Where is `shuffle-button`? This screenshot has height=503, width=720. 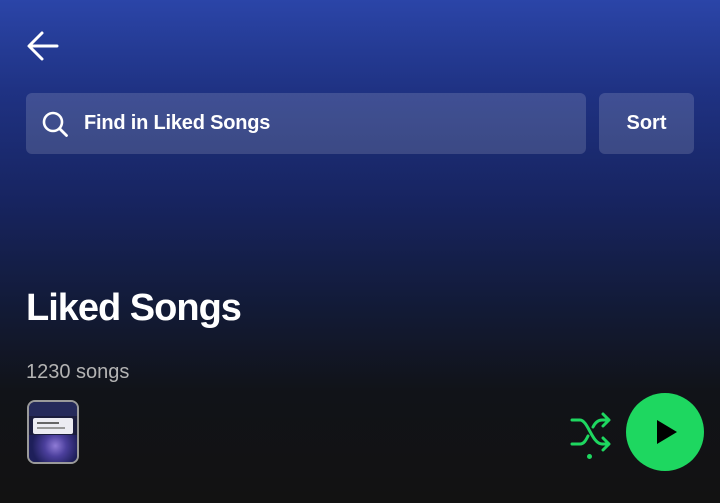 shuffle-button is located at coordinates (591, 434).